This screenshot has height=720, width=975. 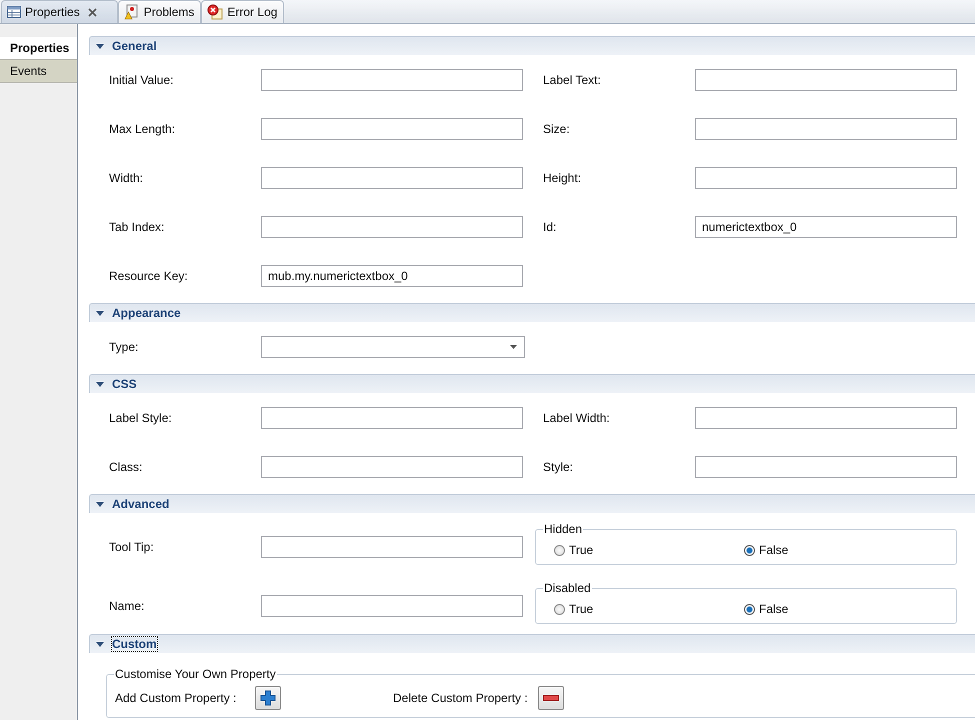 I want to click on field-label: Height:, so click(x=562, y=178).